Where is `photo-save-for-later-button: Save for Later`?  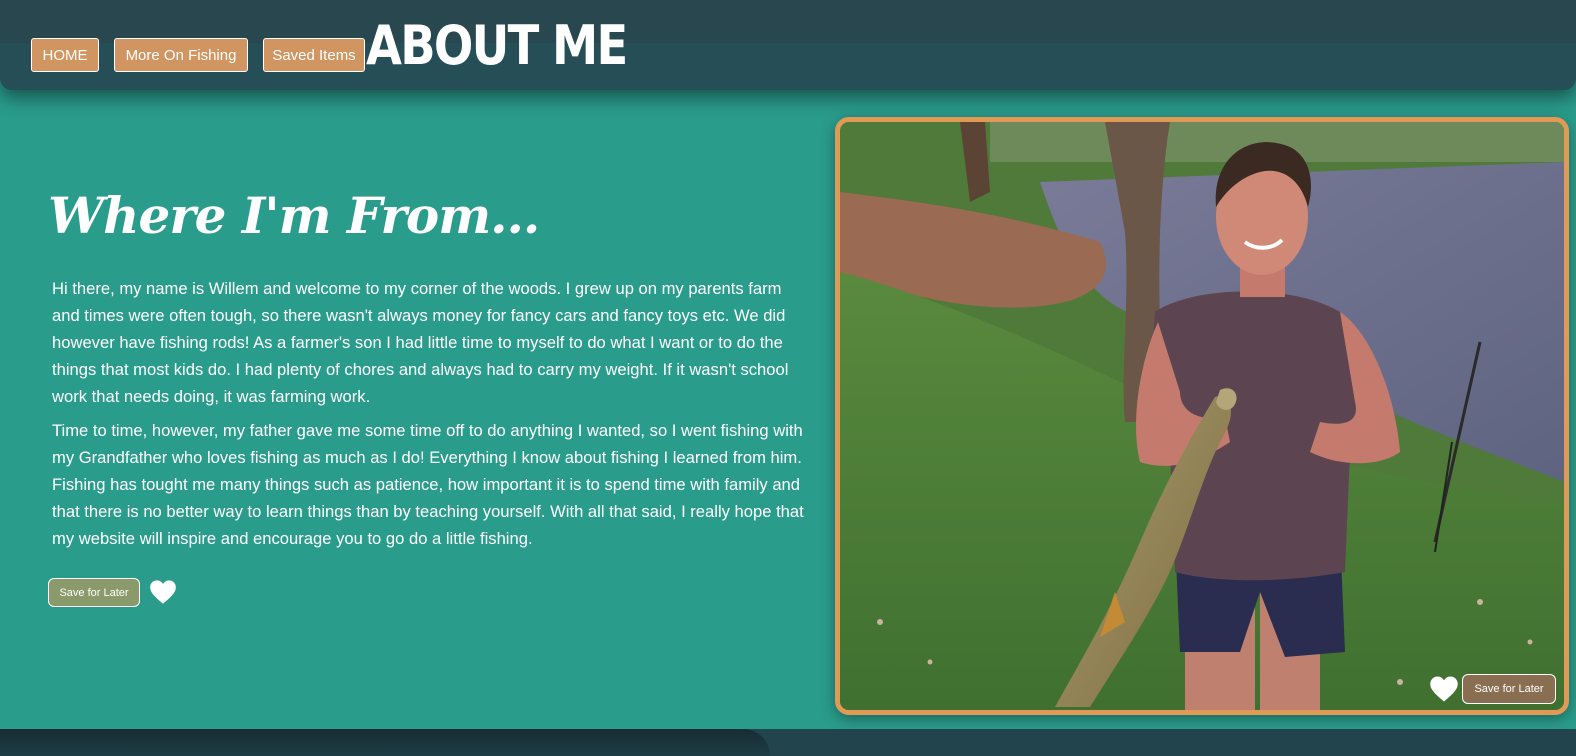 photo-save-for-later-button: Save for Later is located at coordinates (1509, 689).